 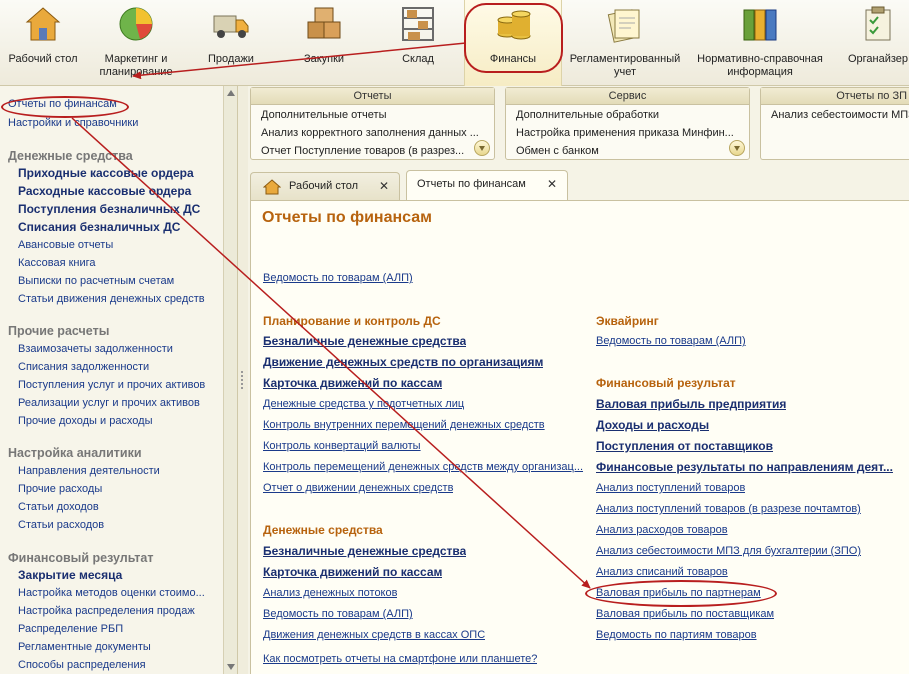 What do you see at coordinates (870, 43) in the screenshot?
I see `section-organizer: Органайзер` at bounding box center [870, 43].